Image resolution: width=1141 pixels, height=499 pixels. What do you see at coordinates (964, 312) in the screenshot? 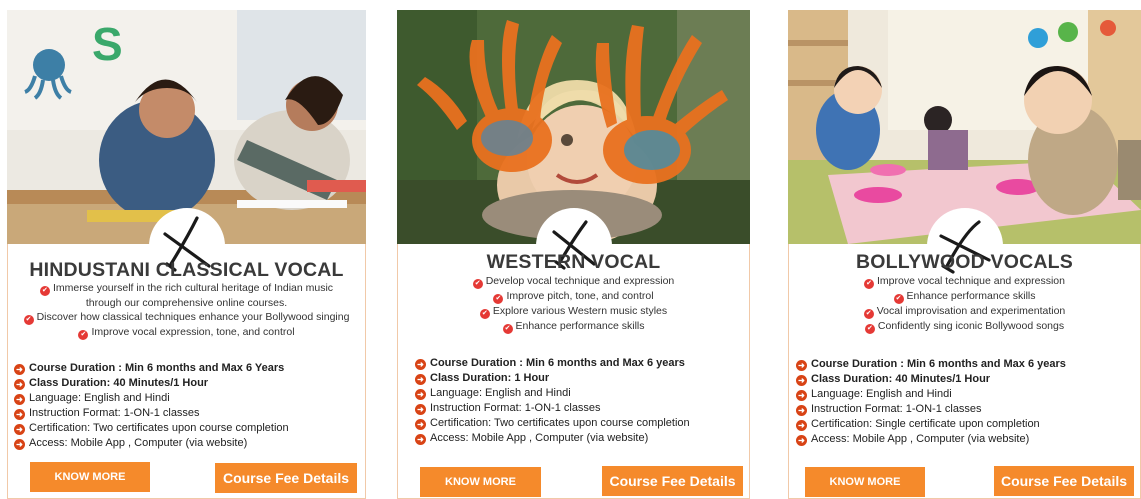
I see `feature-item: ✔ Vocal improvisation and experimentation` at bounding box center [964, 312].